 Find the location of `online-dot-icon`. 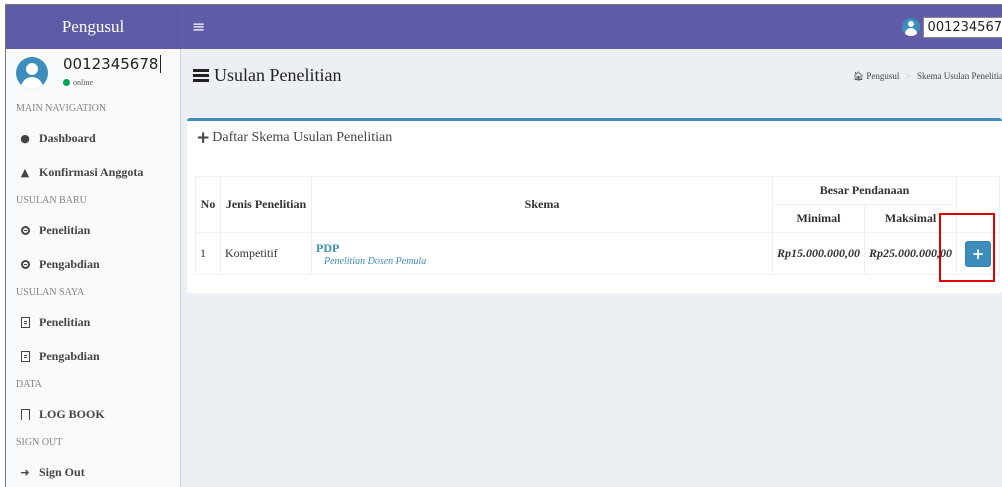

online-dot-icon is located at coordinates (66, 82).